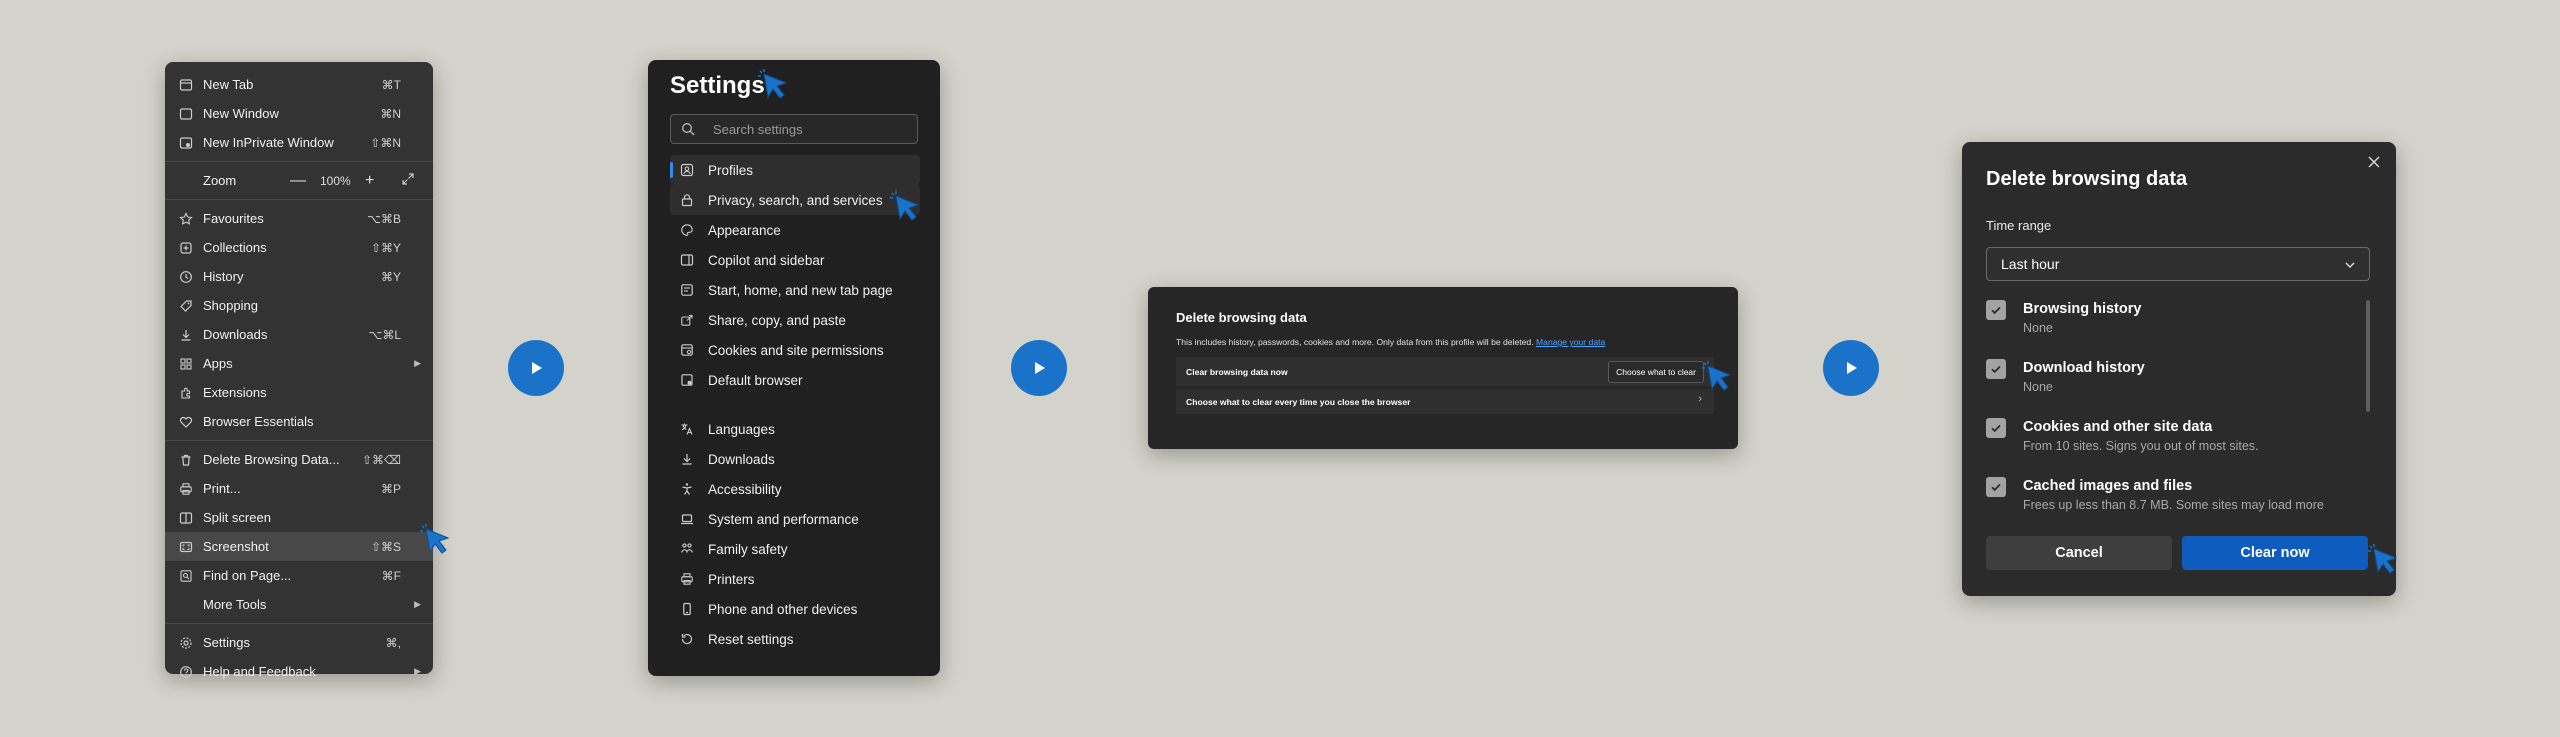 This screenshot has width=2560, height=737. What do you see at coordinates (384, 334) in the screenshot?
I see `menu-item-shortcut: ⌥⌘L` at bounding box center [384, 334].